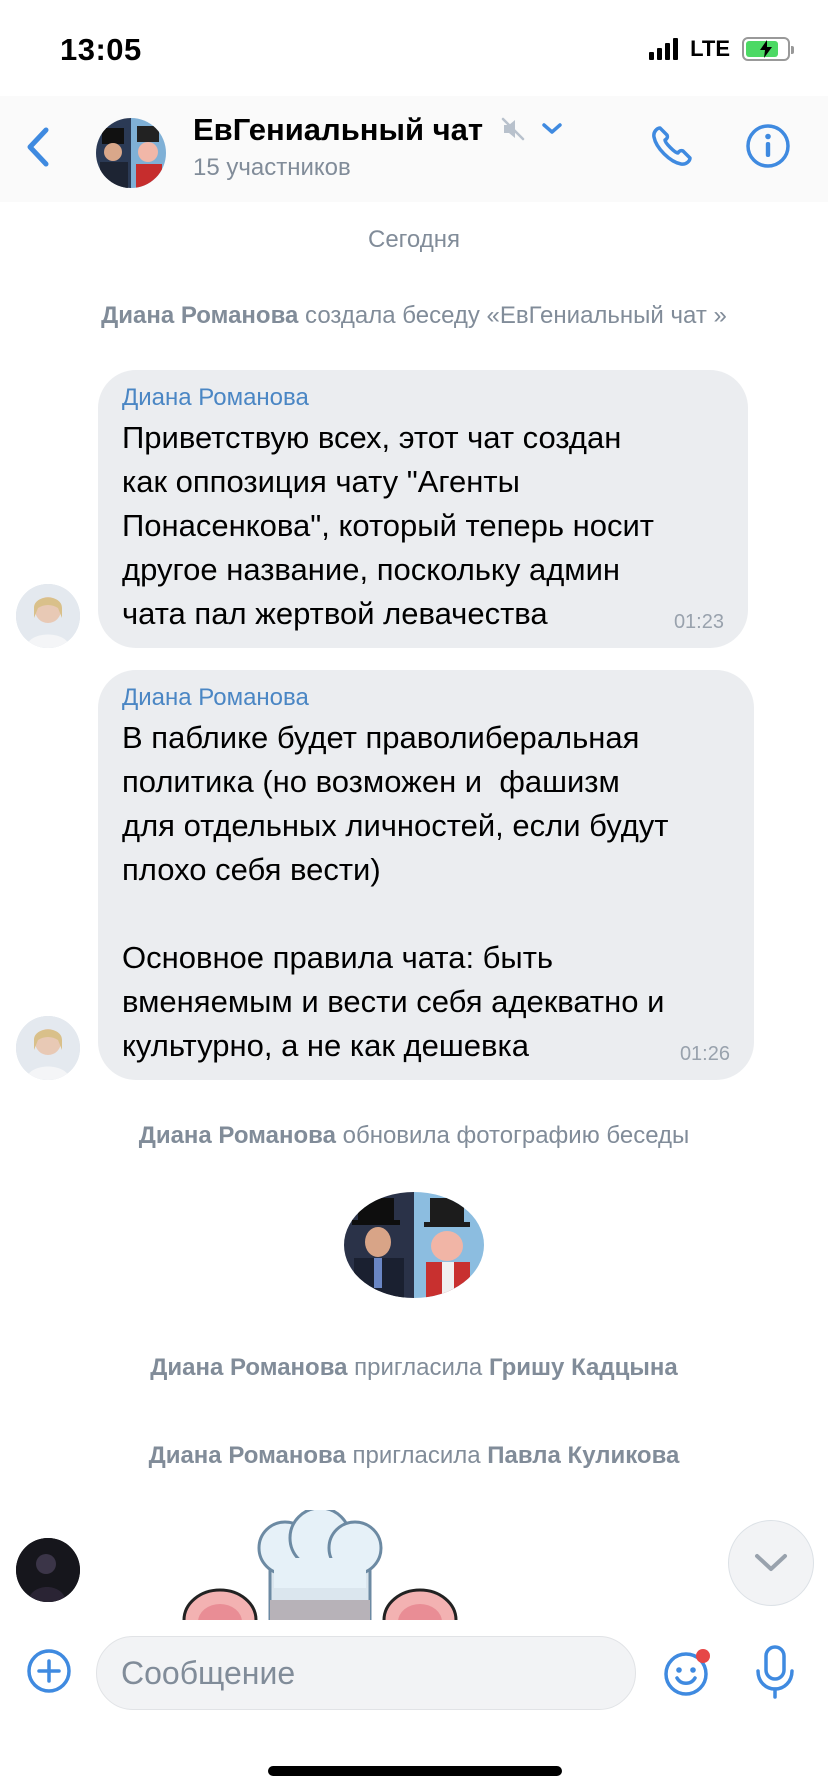  I want to click on event-target: Гришу Кадцына, so click(583, 1367).